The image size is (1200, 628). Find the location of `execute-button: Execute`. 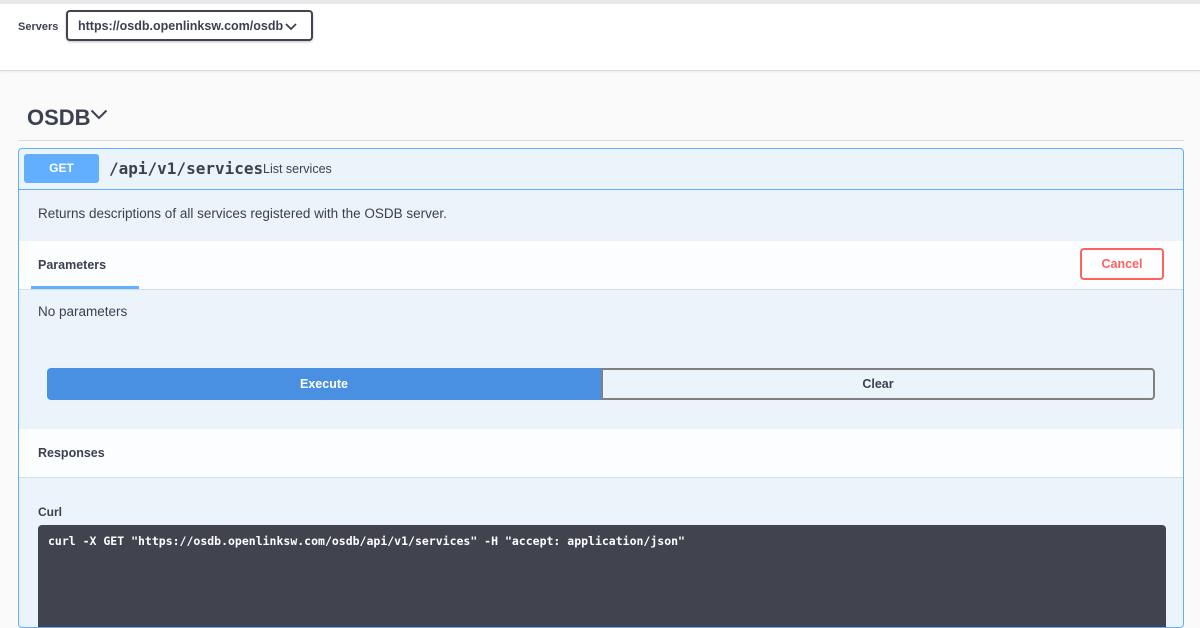

execute-button: Execute is located at coordinates (324, 384).